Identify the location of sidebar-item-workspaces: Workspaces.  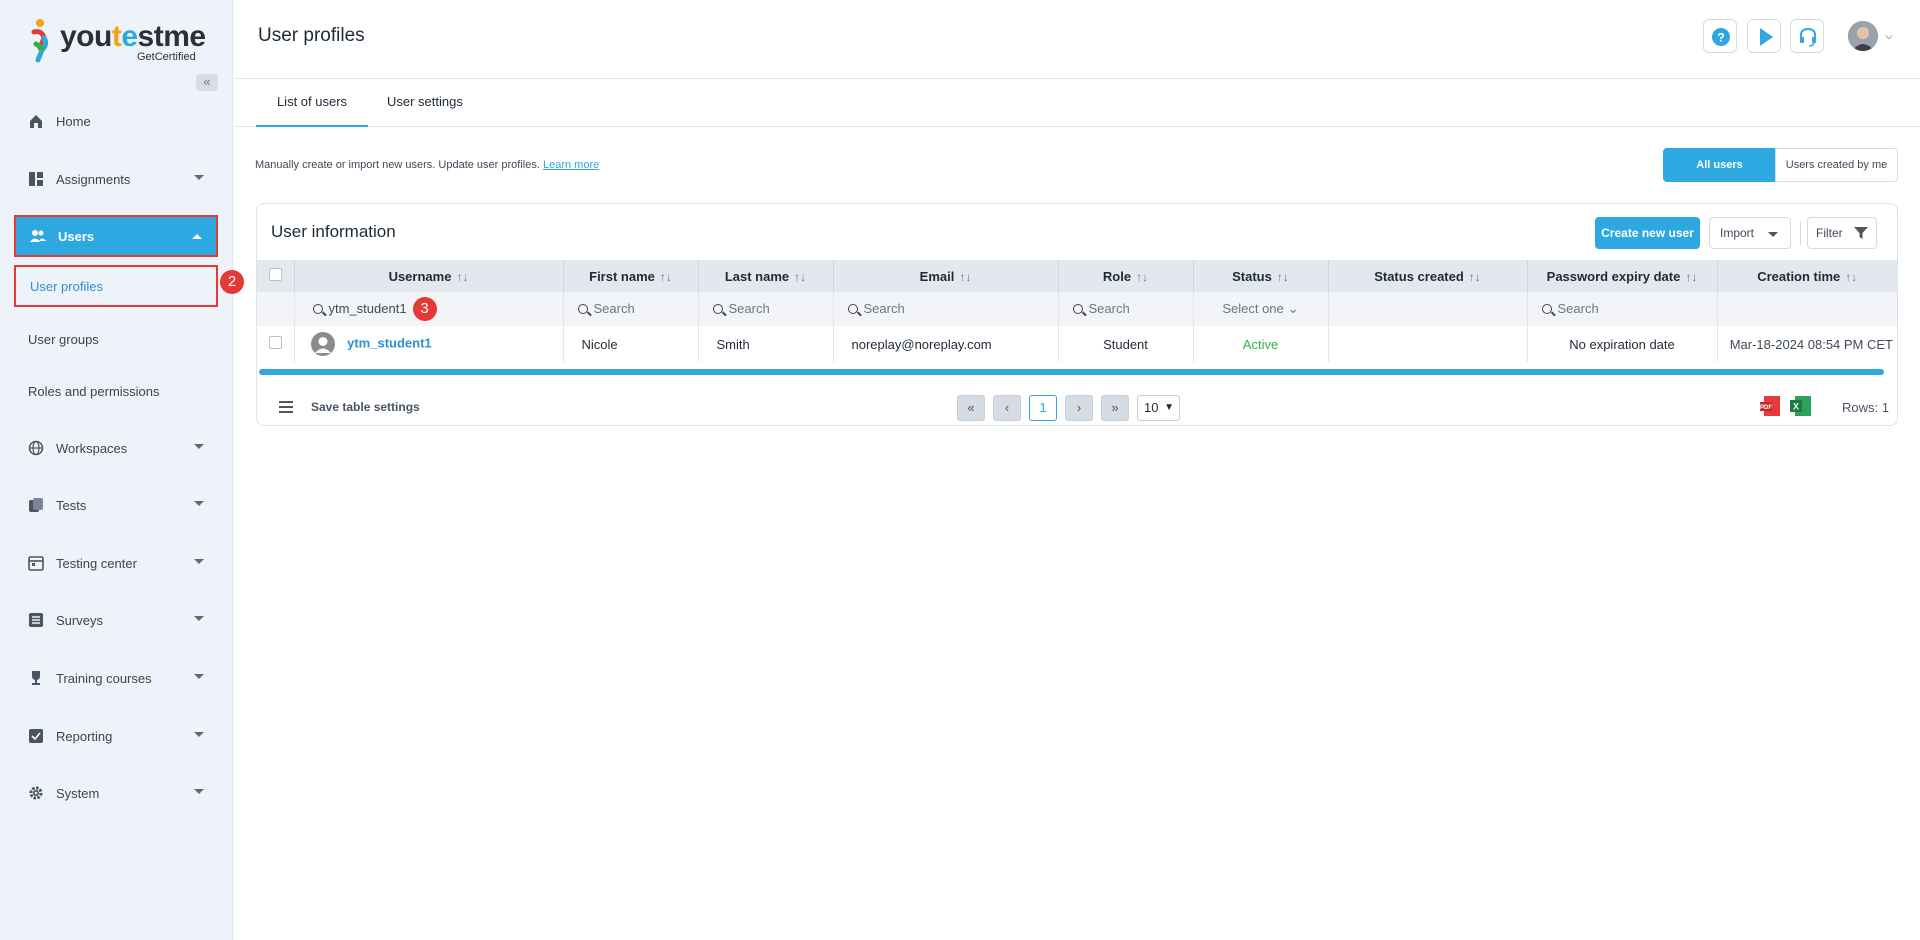
(116, 448).